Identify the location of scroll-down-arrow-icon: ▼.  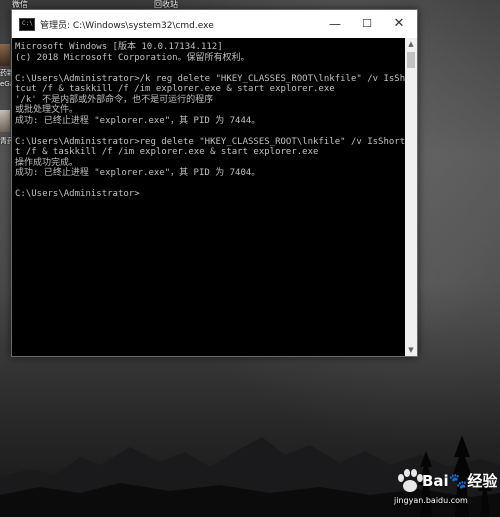
(411, 350).